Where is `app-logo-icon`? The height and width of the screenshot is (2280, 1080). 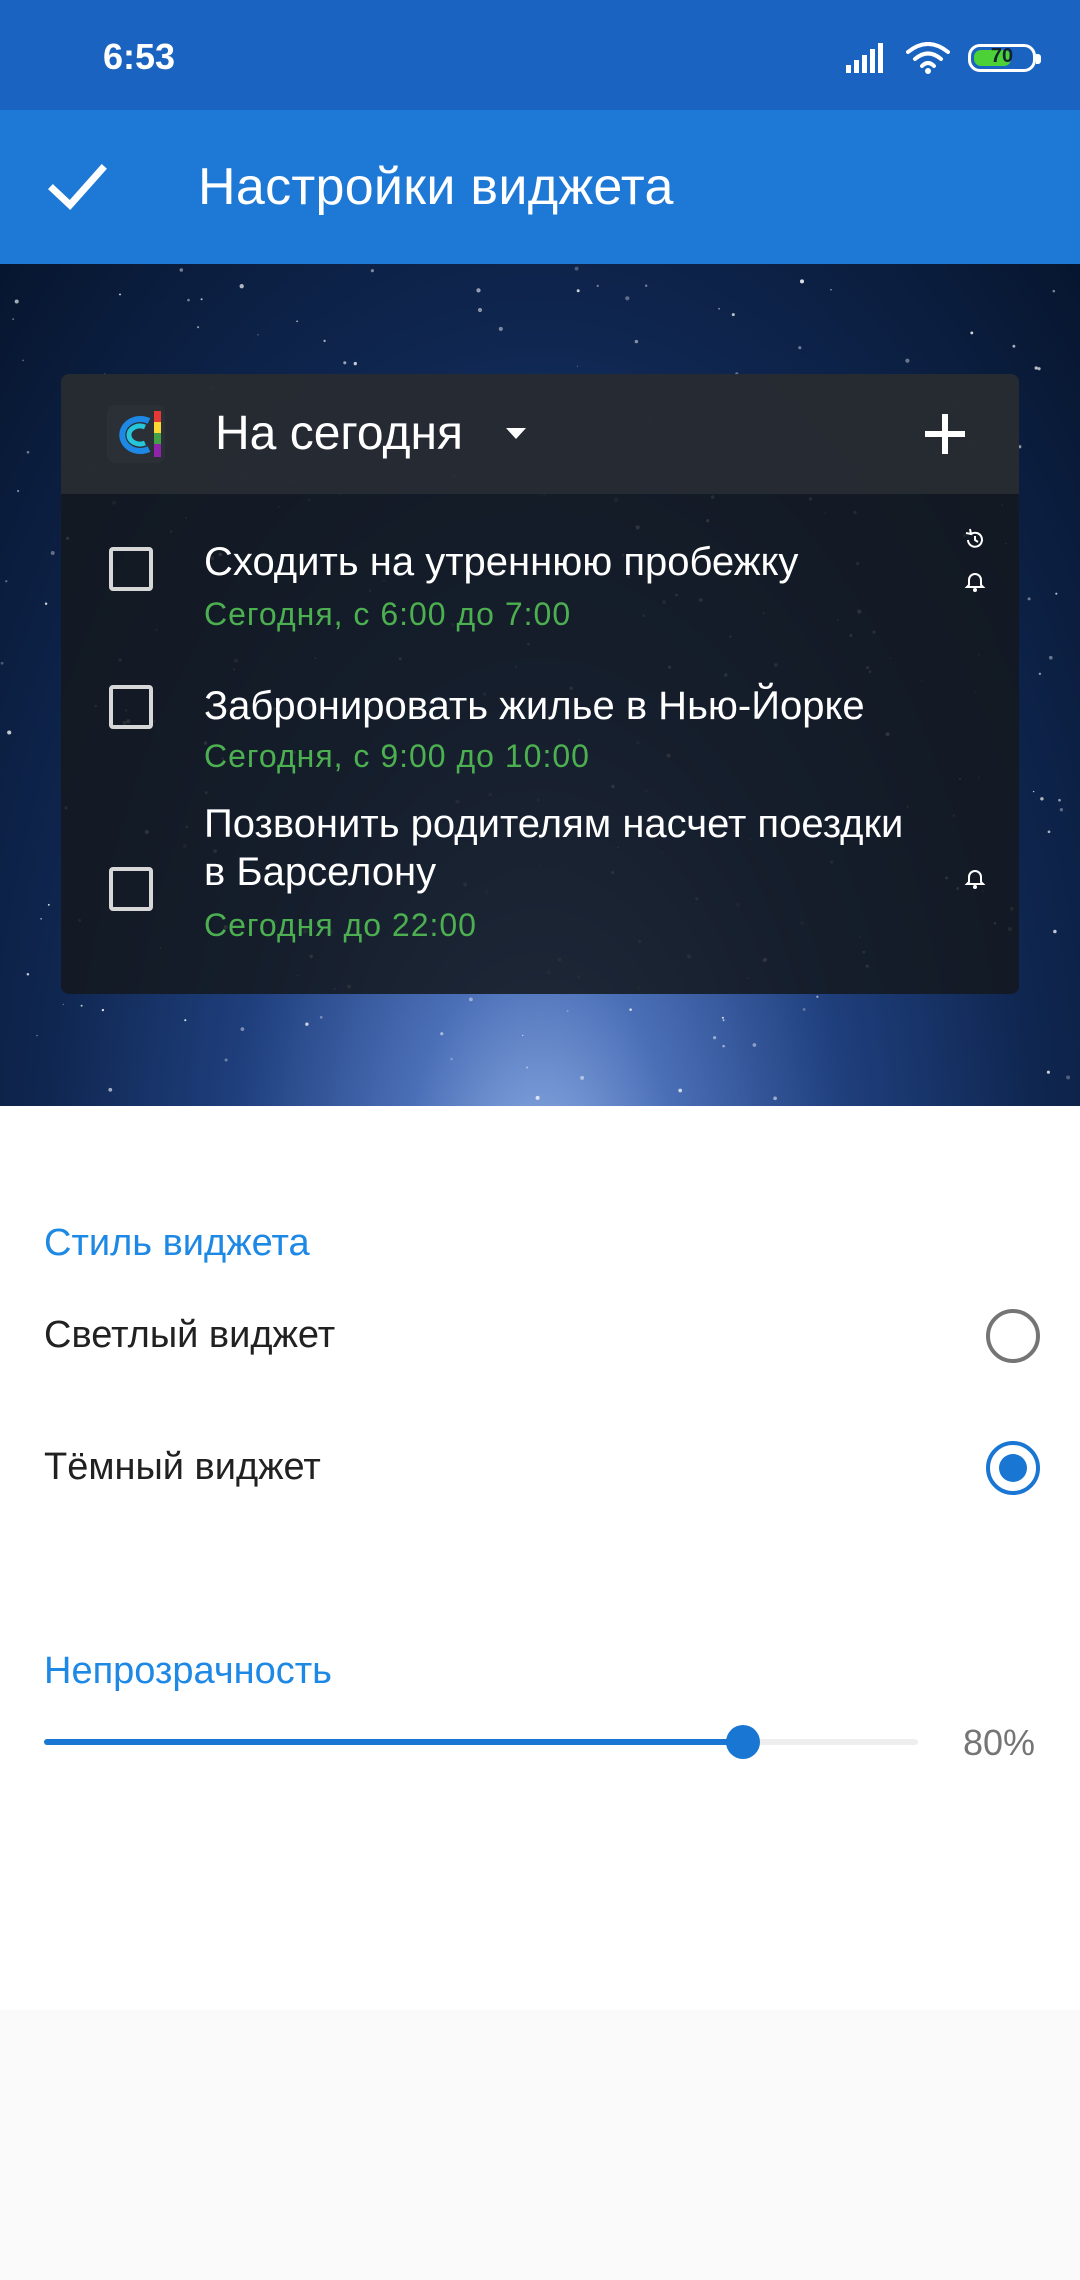
app-logo-icon is located at coordinates (136, 434).